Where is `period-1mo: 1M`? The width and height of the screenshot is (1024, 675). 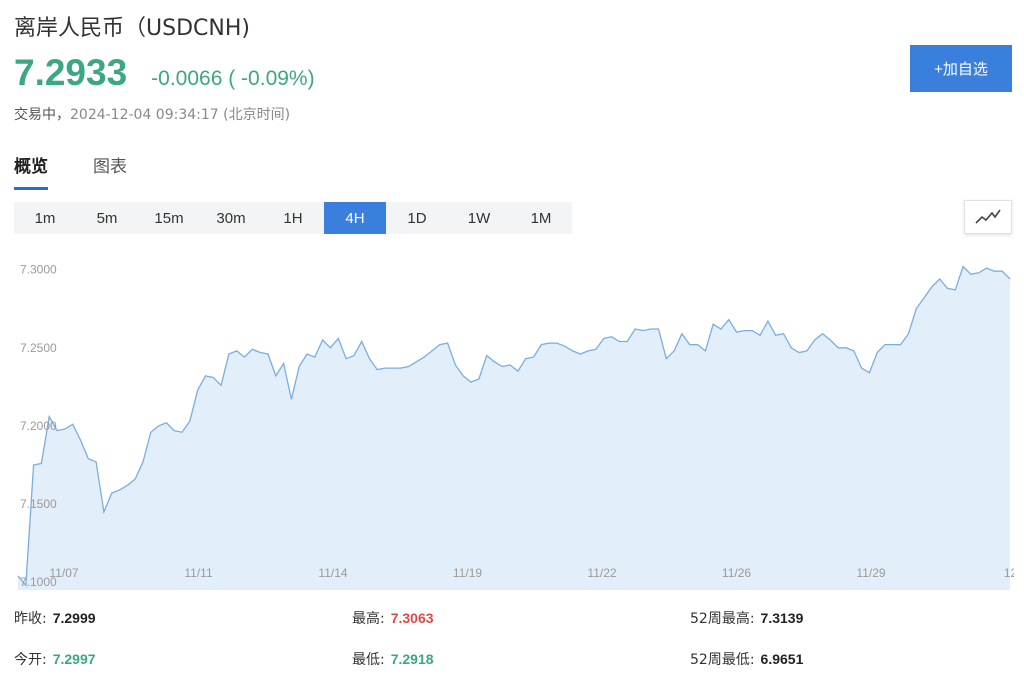
period-1mo: 1M is located at coordinates (541, 218).